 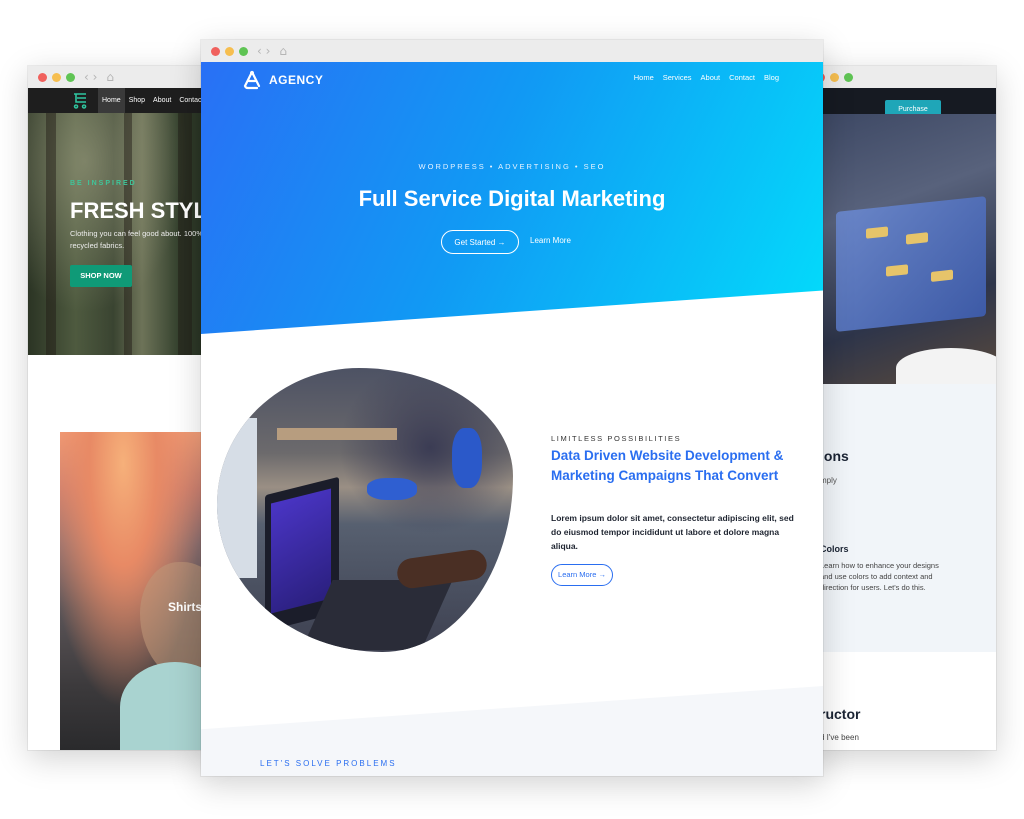 I want to click on brand-logo: AGENCY, so click(x=282, y=80).